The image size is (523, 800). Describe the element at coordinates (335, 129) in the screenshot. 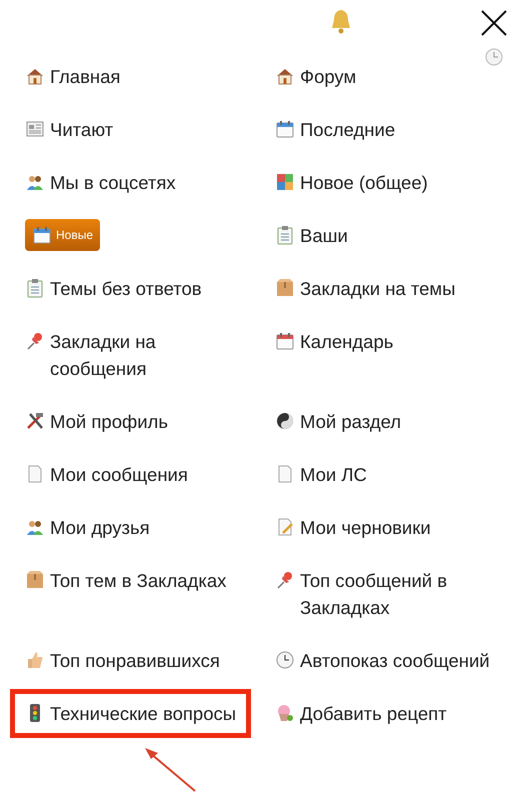

I see `menu-item: Последние` at that location.